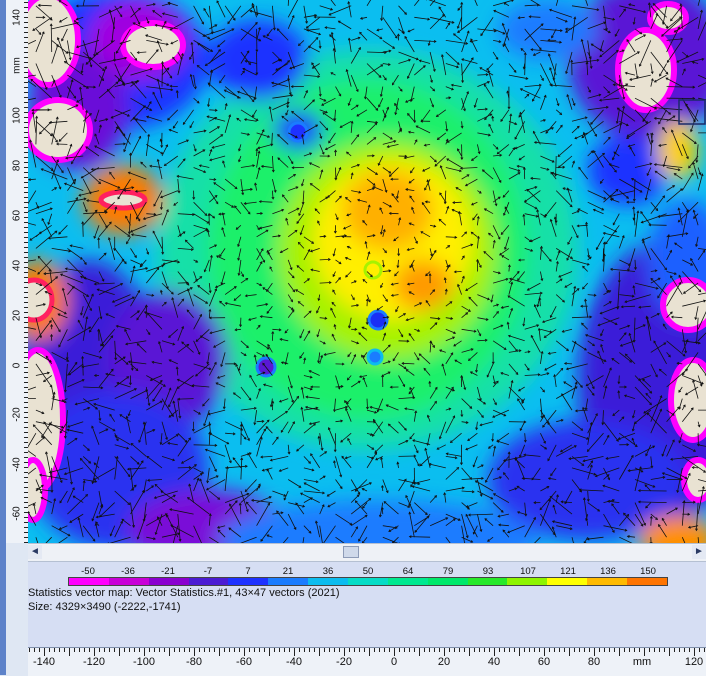  Describe the element at coordinates (448, 571) in the screenshot. I see `colormap-label: 79` at that location.